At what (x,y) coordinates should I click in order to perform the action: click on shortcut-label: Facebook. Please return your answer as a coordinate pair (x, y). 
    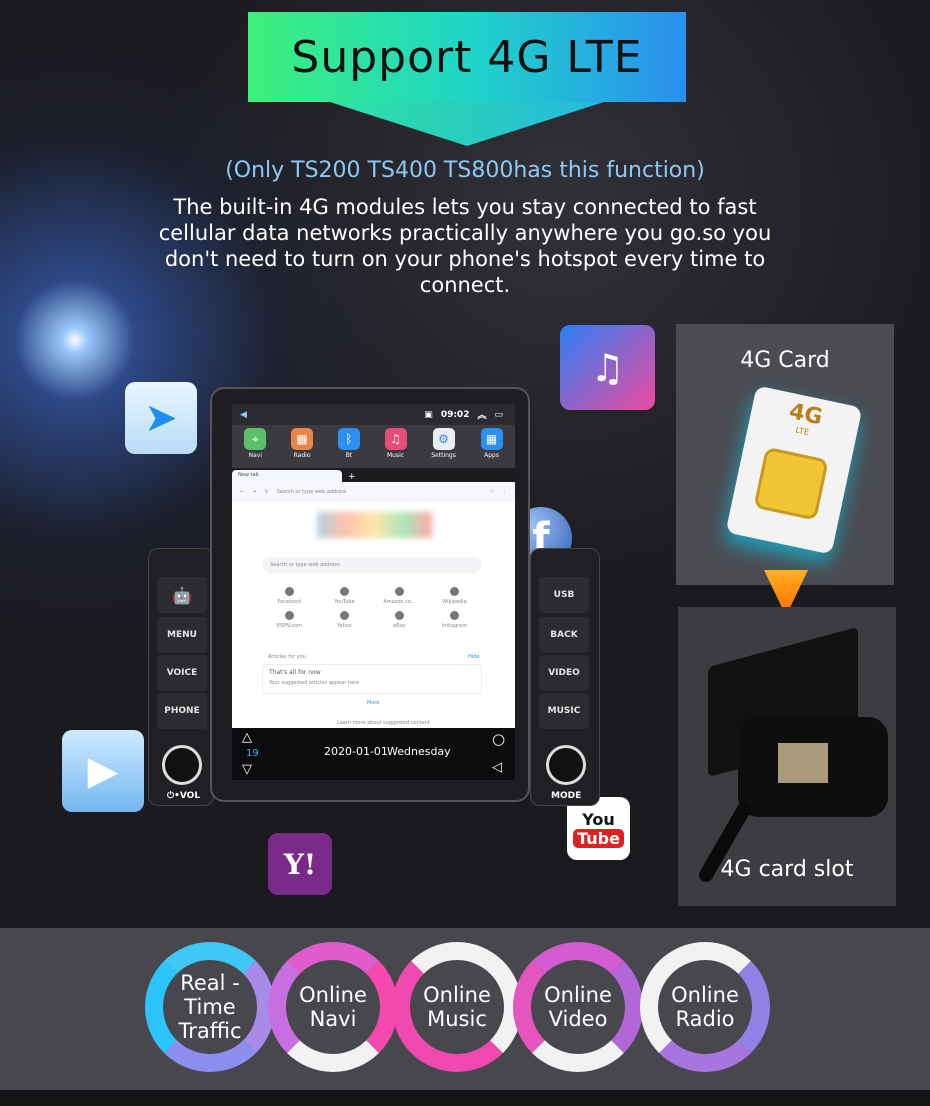
    Looking at the image, I should click on (289, 602).